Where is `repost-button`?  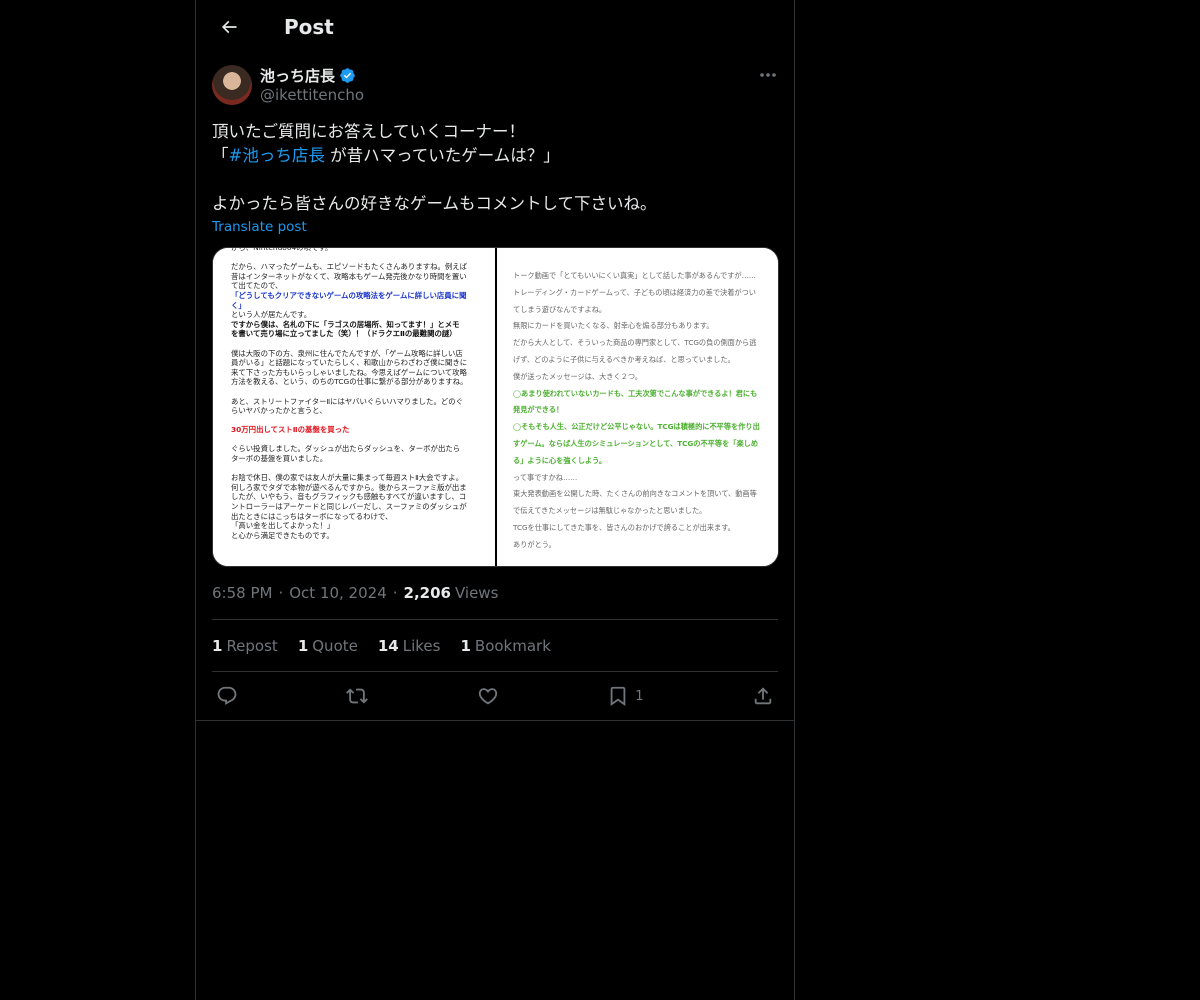
repost-button is located at coordinates (357, 696).